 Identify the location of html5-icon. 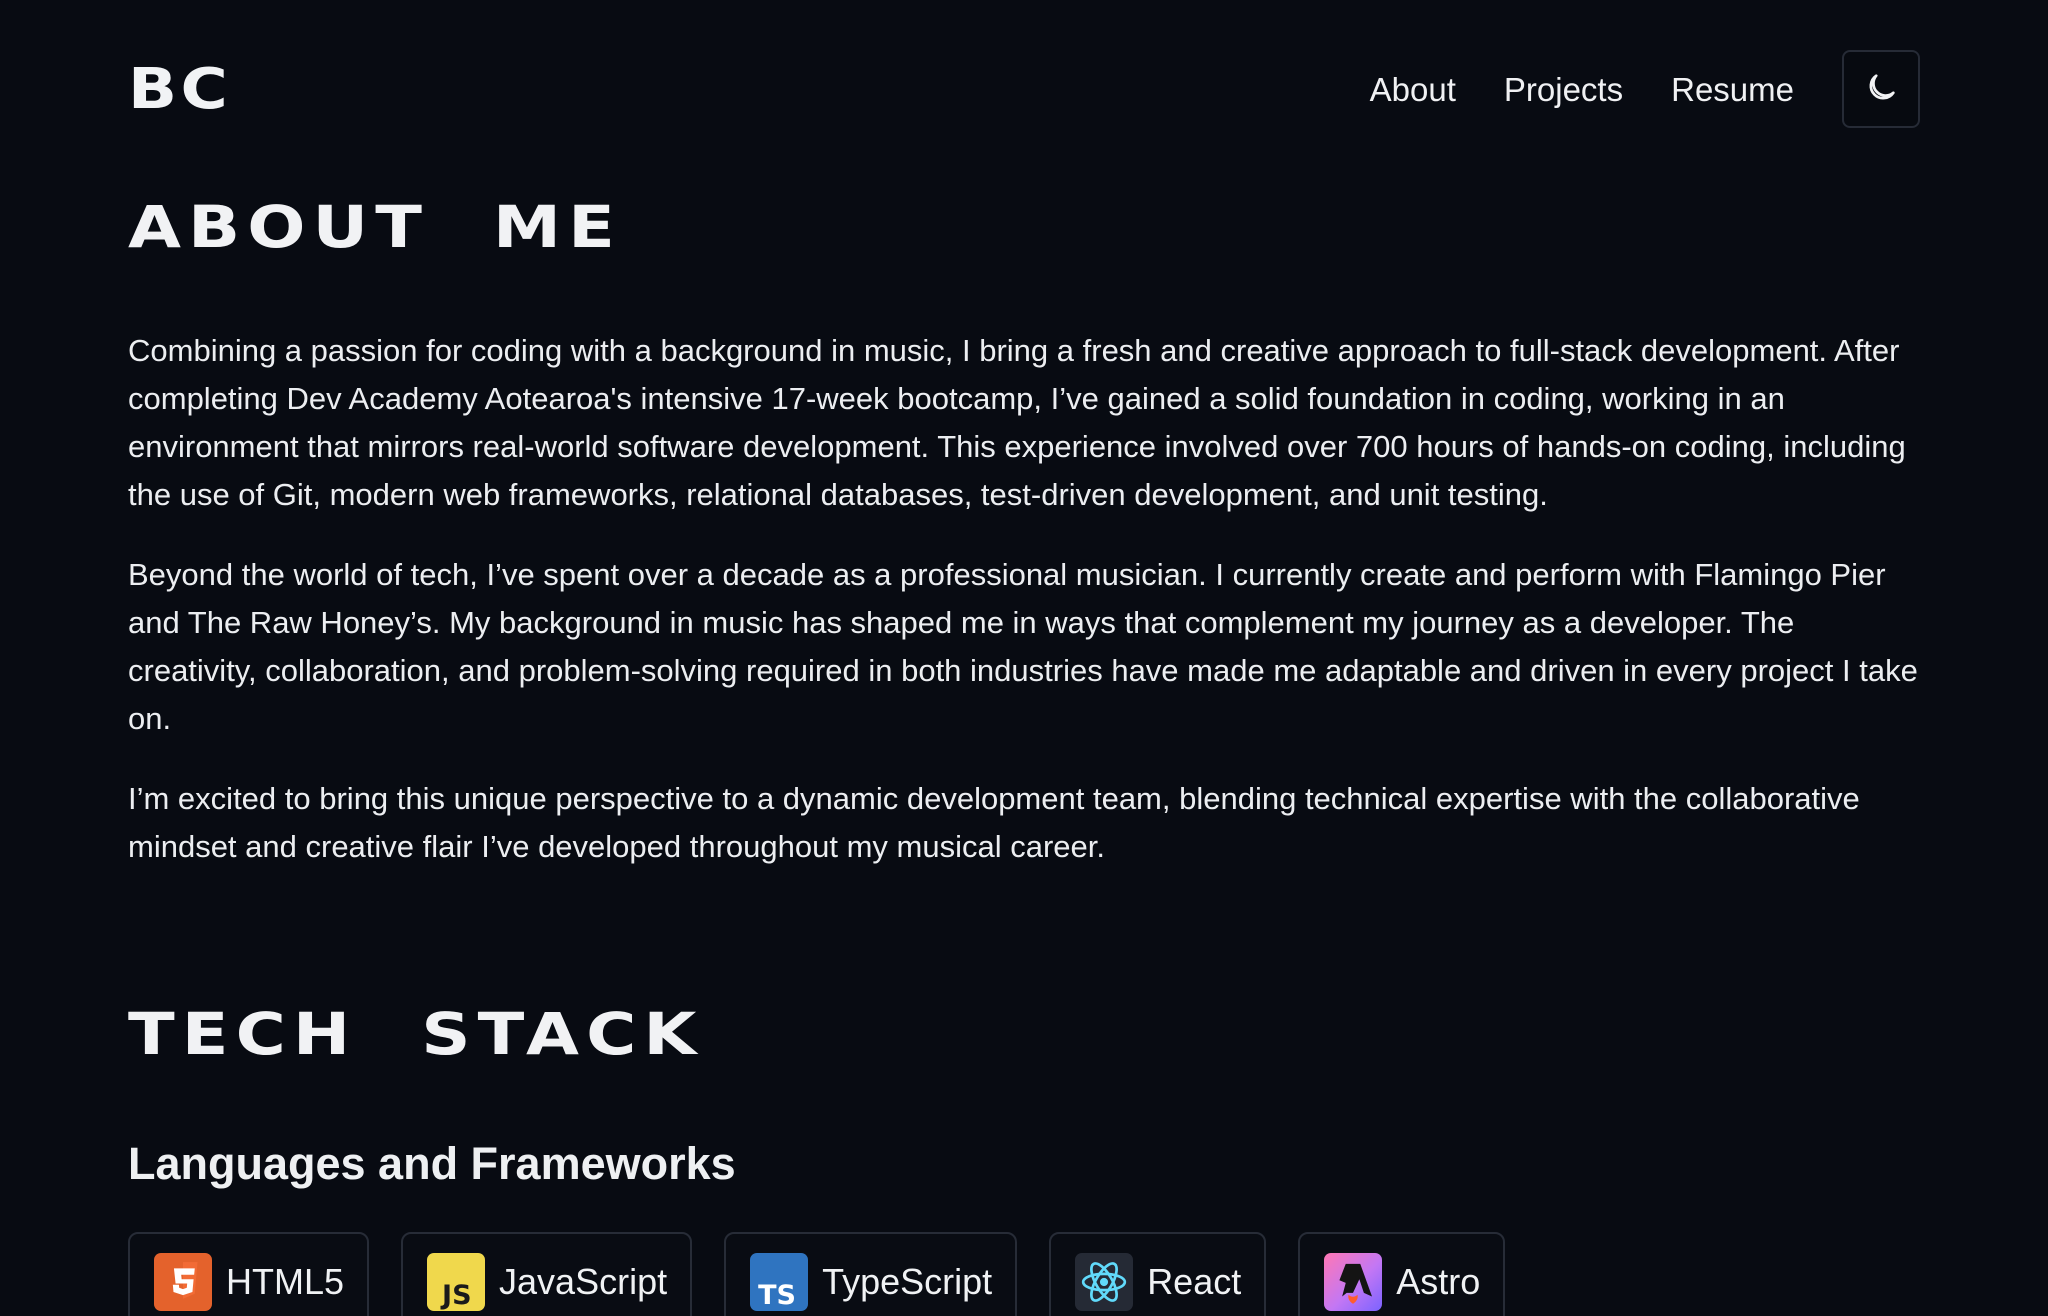
(183, 1282).